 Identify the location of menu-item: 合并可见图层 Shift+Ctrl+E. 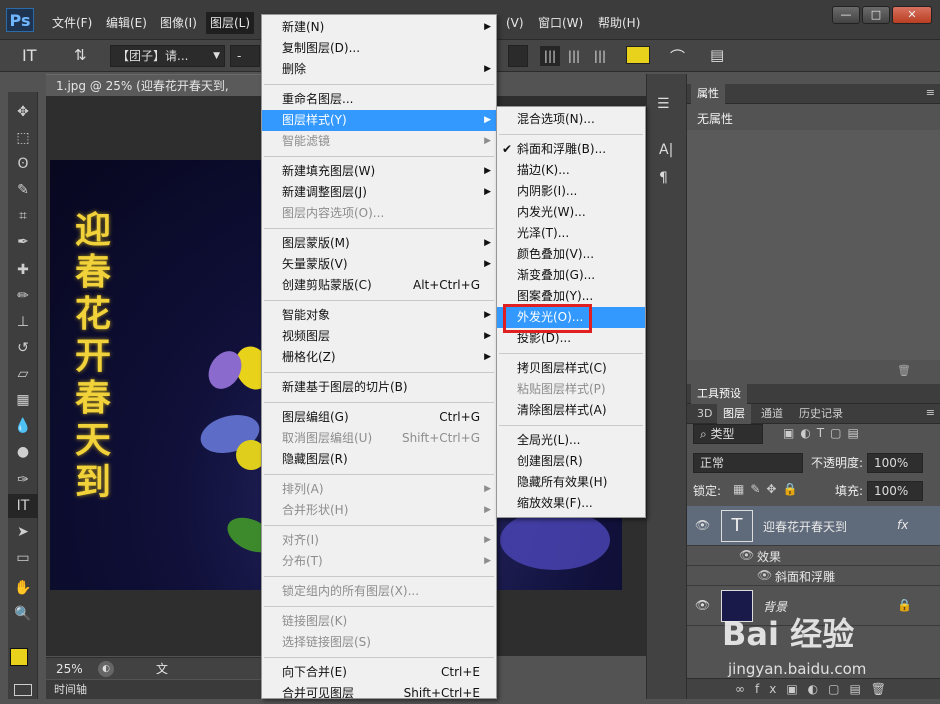
(379, 693).